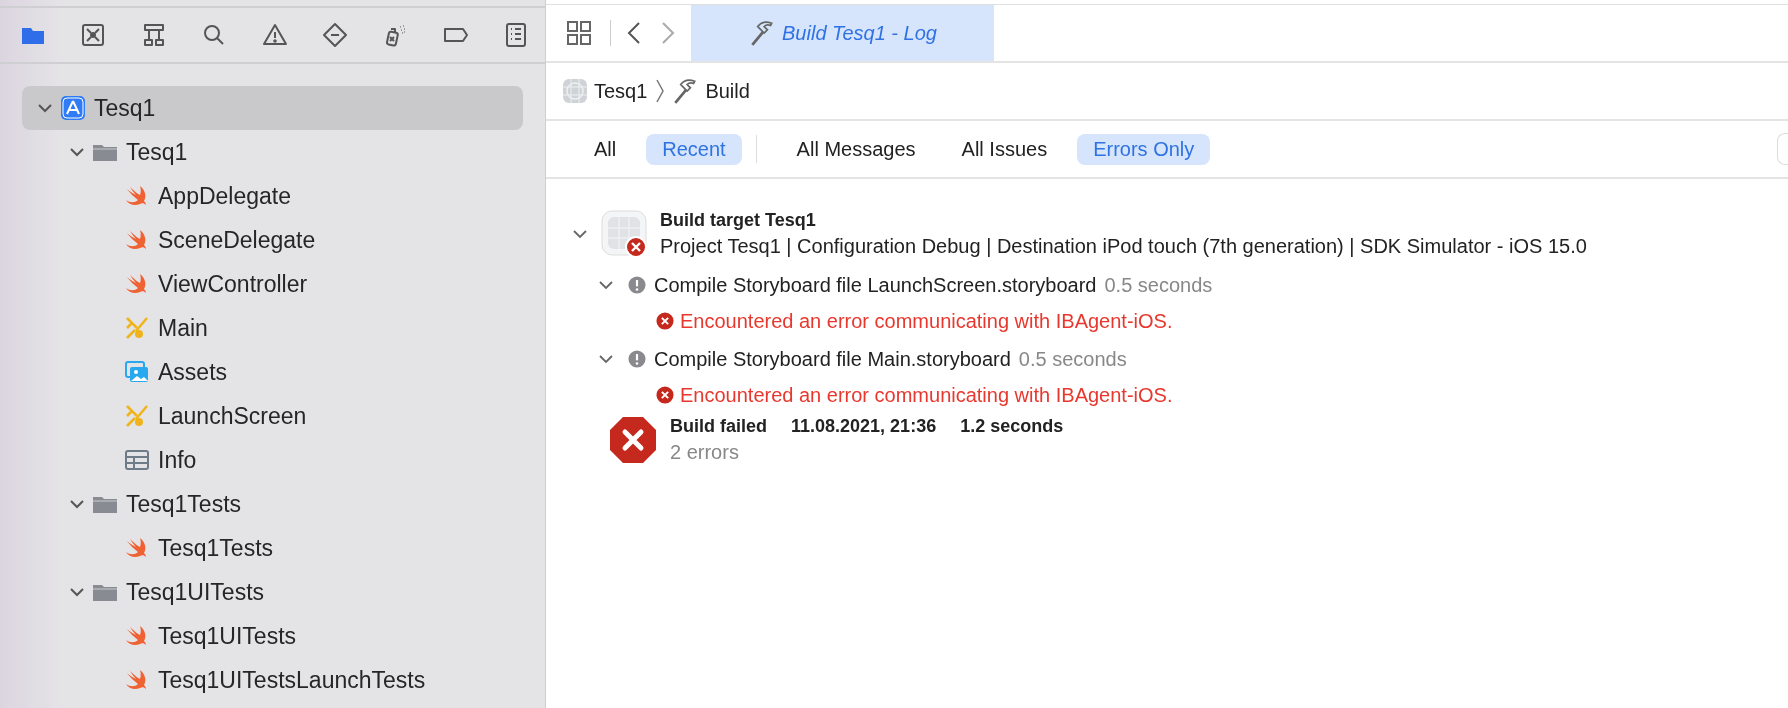 The width and height of the screenshot is (1788, 708). Describe the element at coordinates (224, 196) in the screenshot. I see `file-name: AppDelegate` at that location.